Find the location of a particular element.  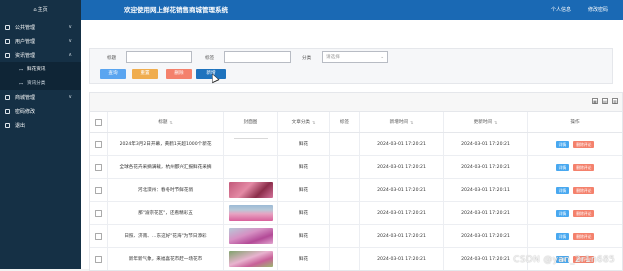

cell-title: 日照、济南、…东这好"花海"为节日添彩 is located at coordinates (166, 236).